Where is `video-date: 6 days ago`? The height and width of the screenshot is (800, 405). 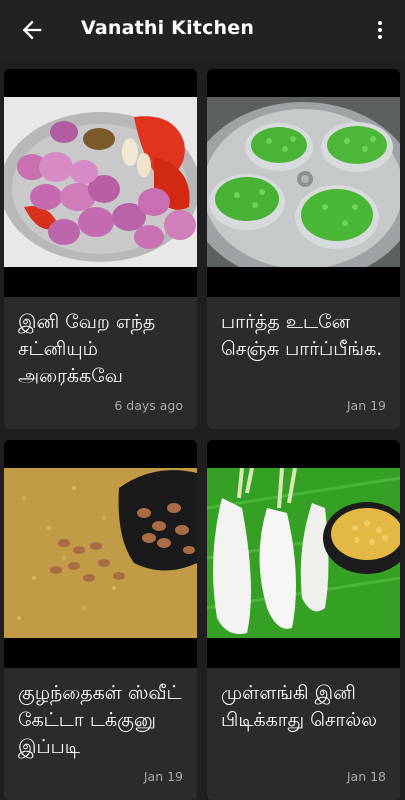 video-date: 6 days ago is located at coordinates (148, 405).